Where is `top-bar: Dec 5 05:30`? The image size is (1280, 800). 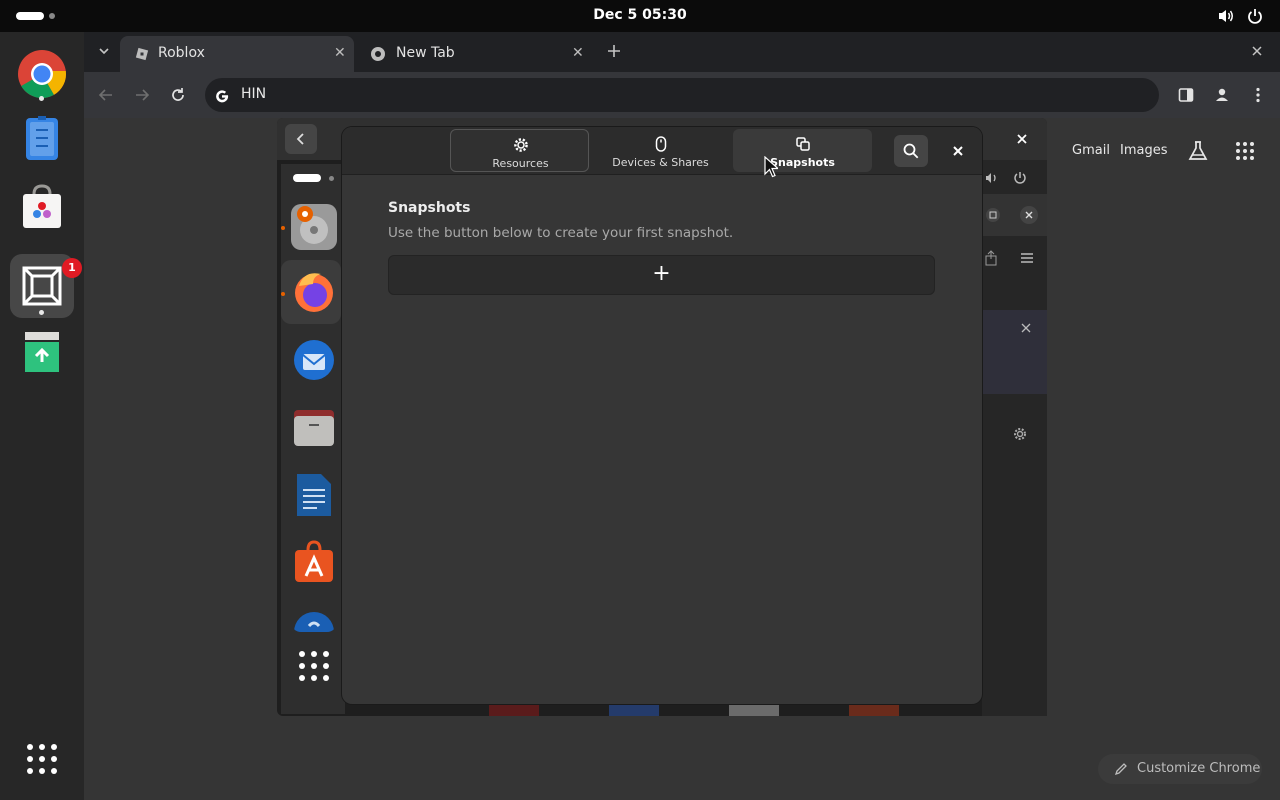 top-bar: Dec 5 05:30 is located at coordinates (640, 16).